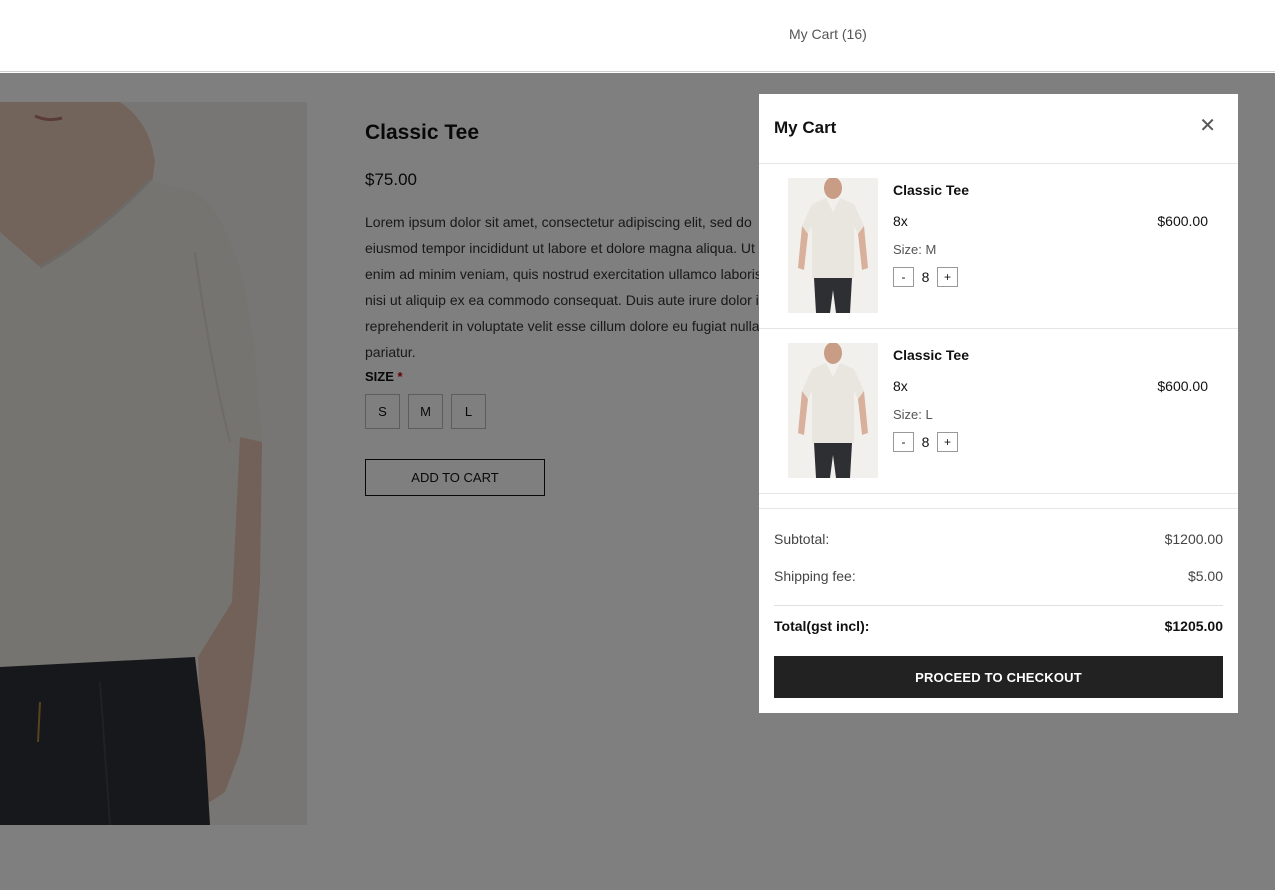  What do you see at coordinates (998, 576) in the screenshot?
I see `shipping-row: Shipping fee: $5.00` at bounding box center [998, 576].